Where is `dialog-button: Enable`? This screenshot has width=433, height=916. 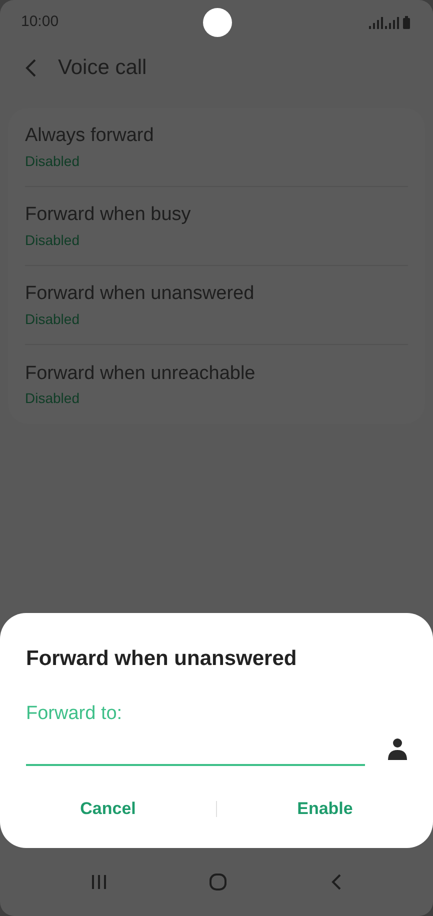
dialog-button: Enable is located at coordinates (325, 809).